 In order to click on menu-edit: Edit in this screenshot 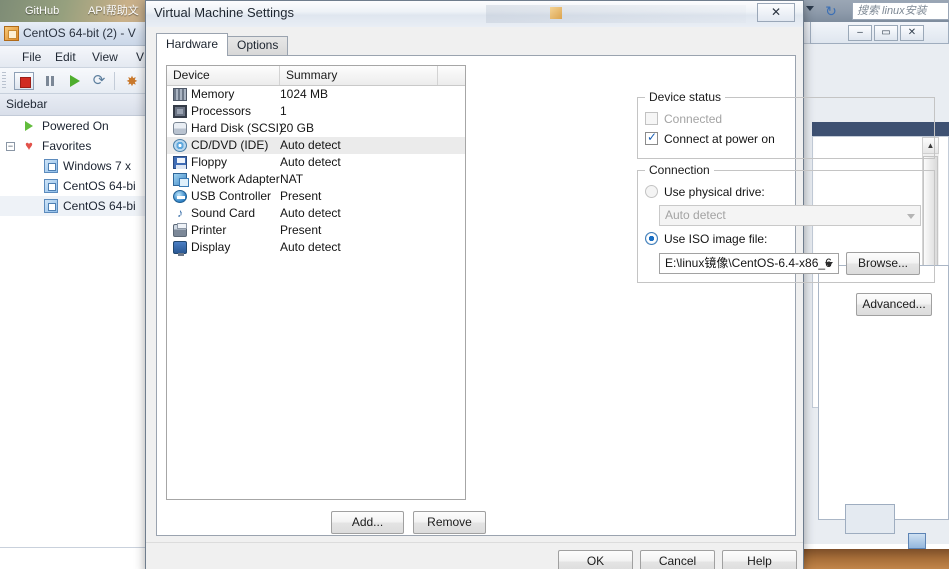, I will do `click(65, 57)`.